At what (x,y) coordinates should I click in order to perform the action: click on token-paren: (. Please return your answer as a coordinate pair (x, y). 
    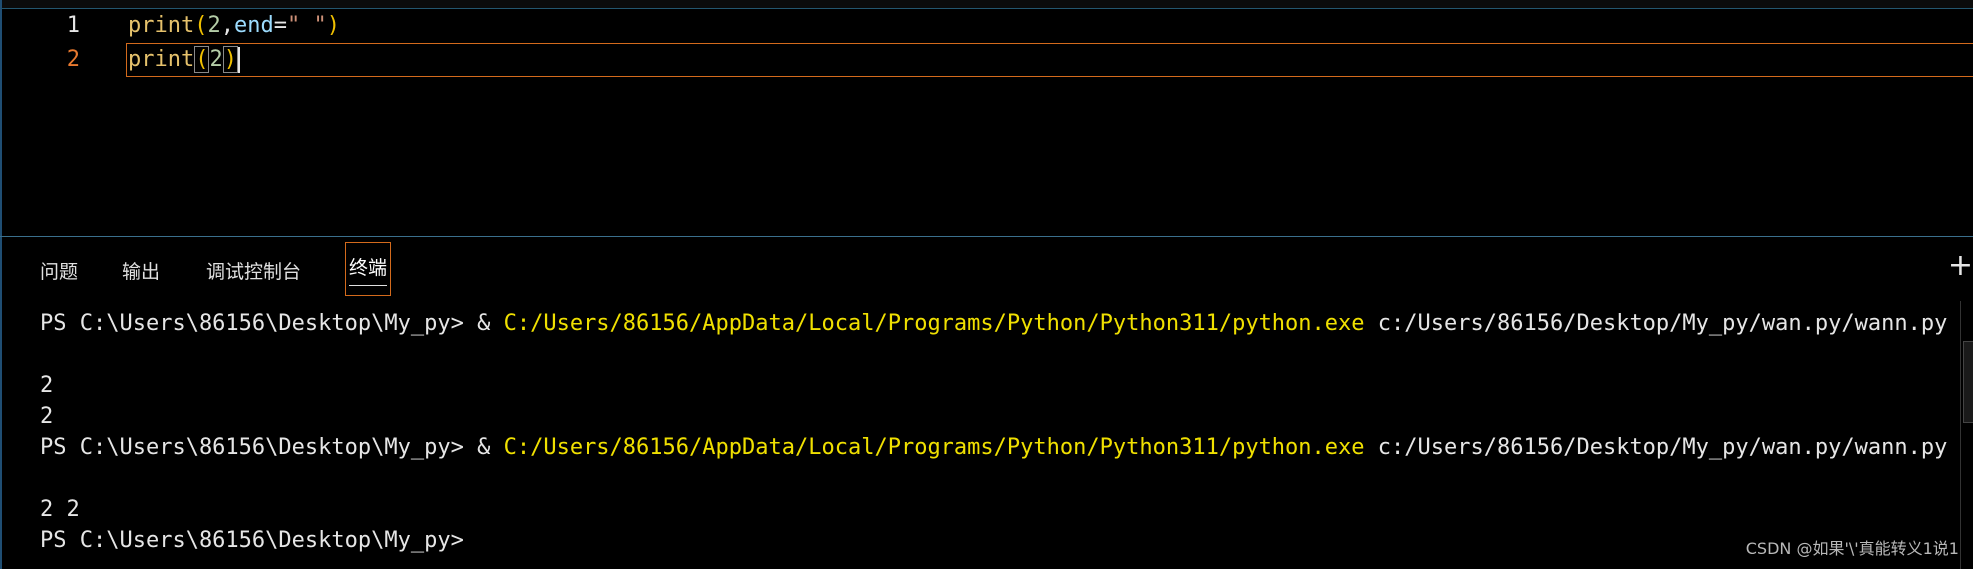
    Looking at the image, I should click on (201, 25).